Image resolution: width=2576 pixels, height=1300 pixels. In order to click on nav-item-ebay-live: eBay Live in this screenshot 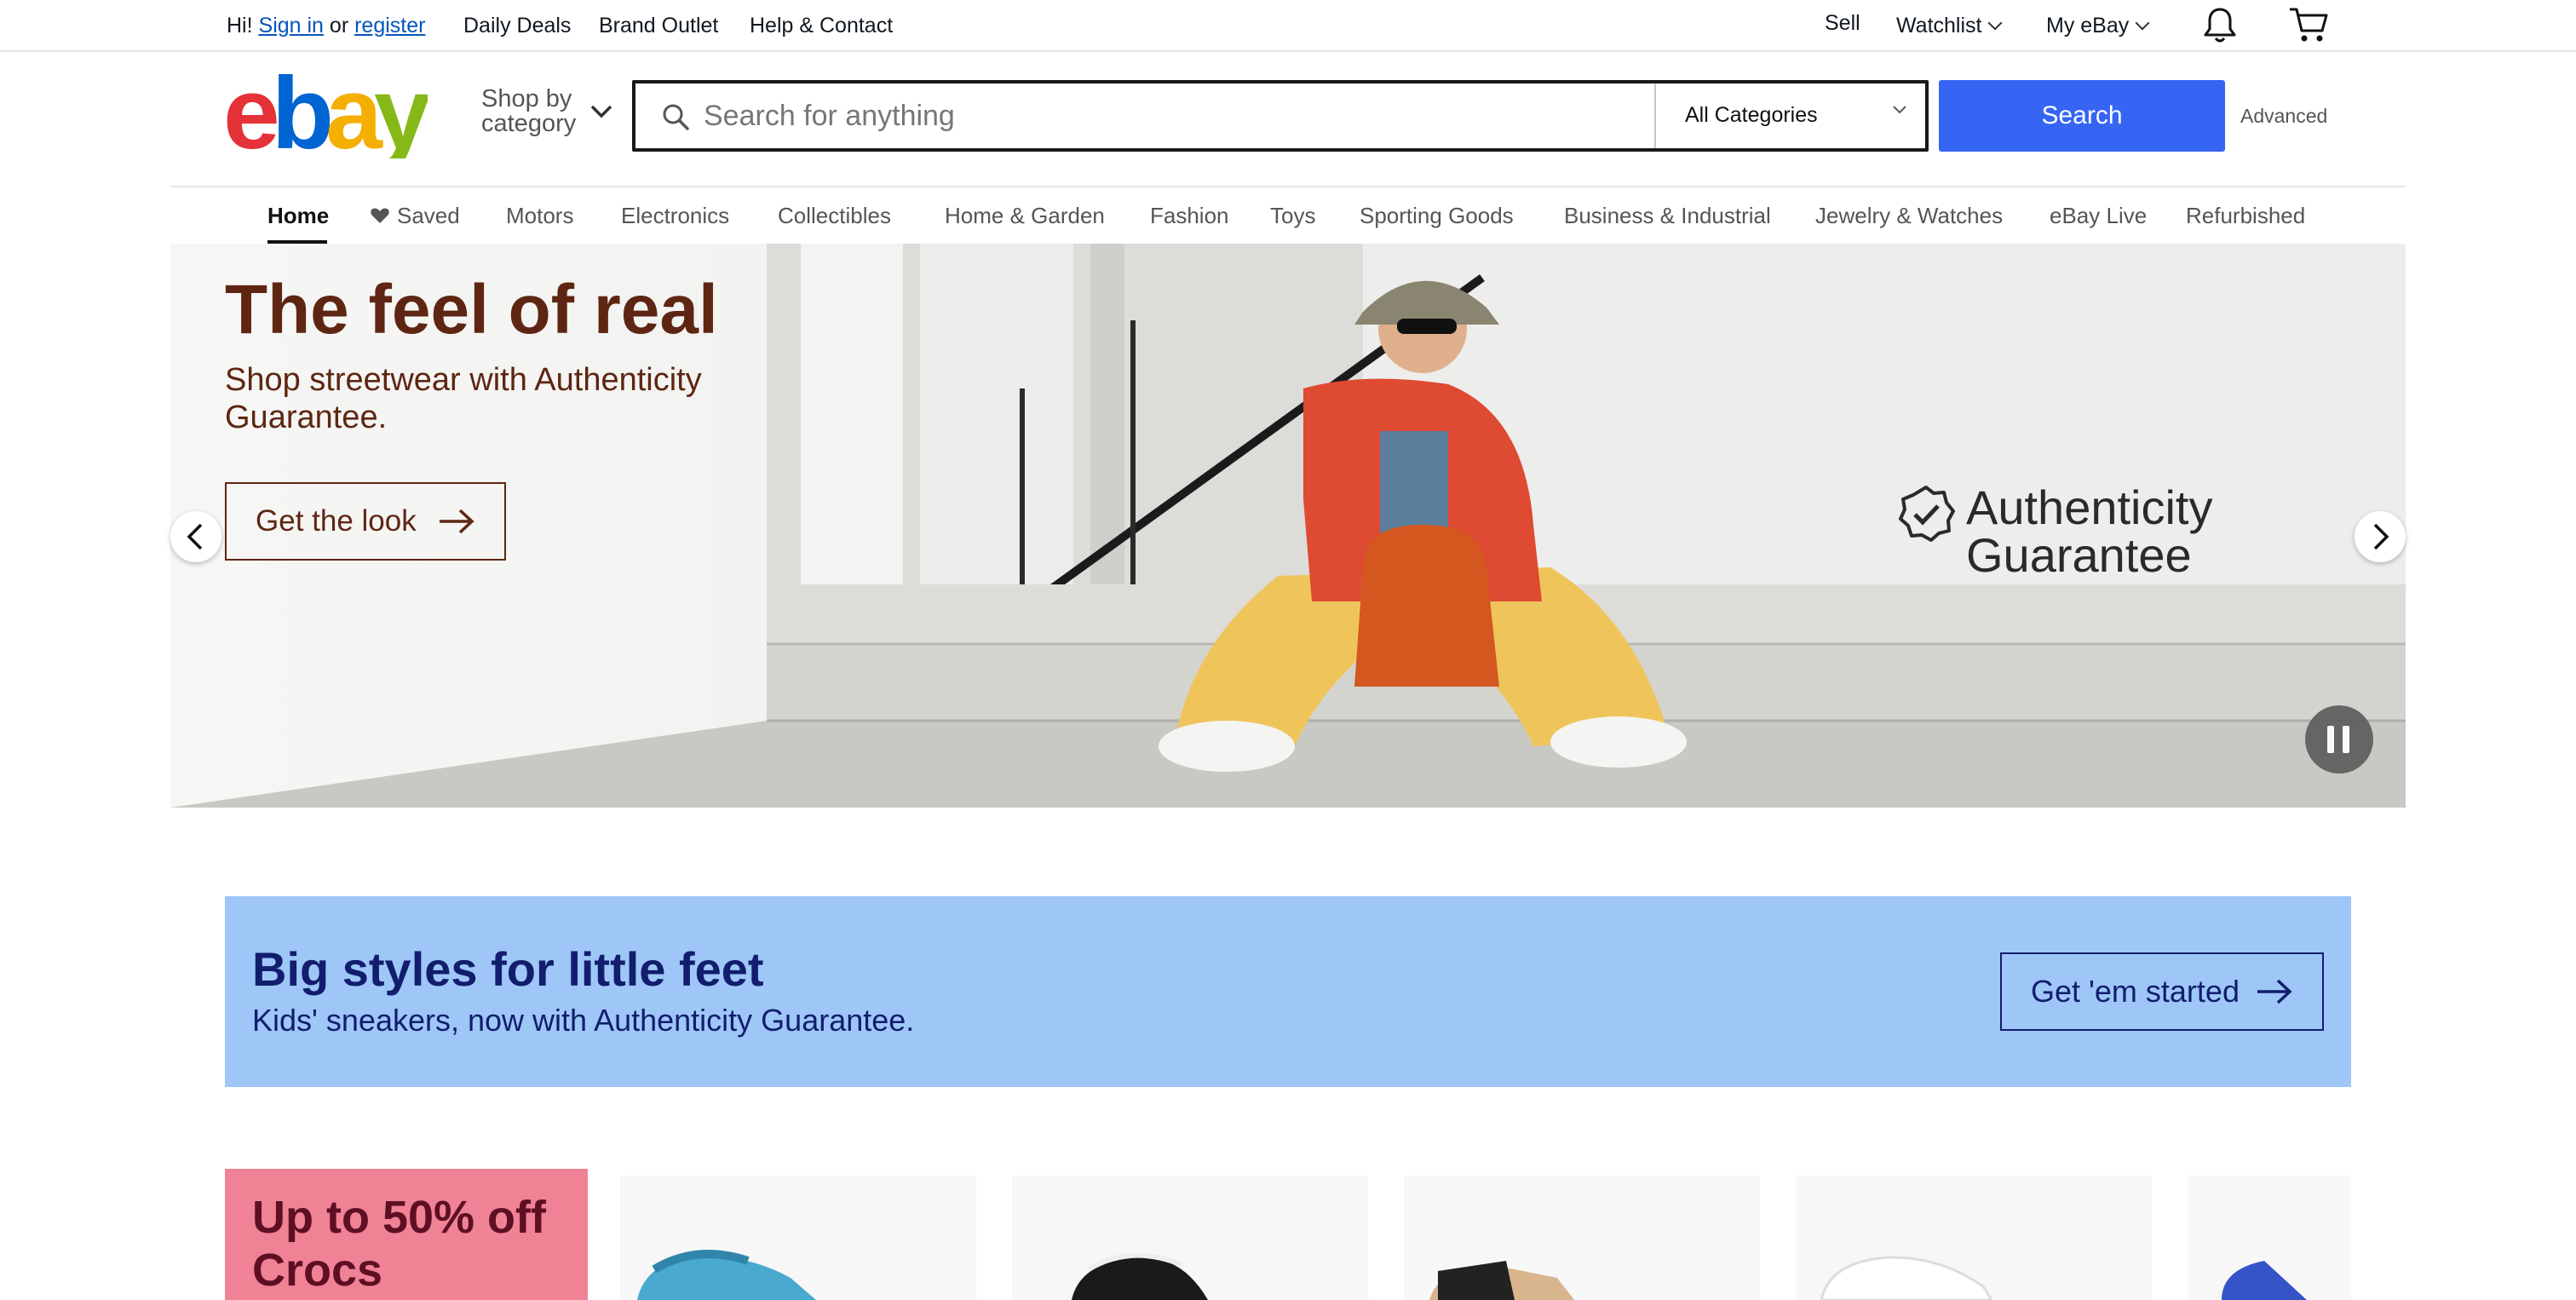, I will do `click(2098, 215)`.